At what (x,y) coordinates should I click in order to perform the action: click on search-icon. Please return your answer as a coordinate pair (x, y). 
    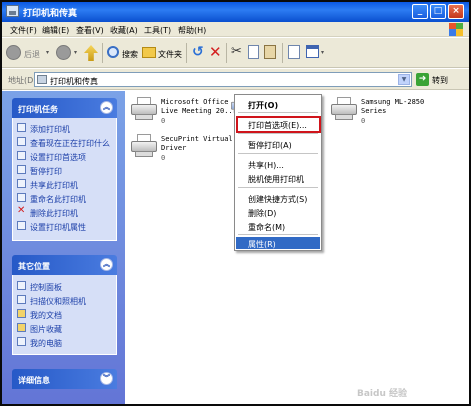
    Looking at the image, I should click on (113, 52).